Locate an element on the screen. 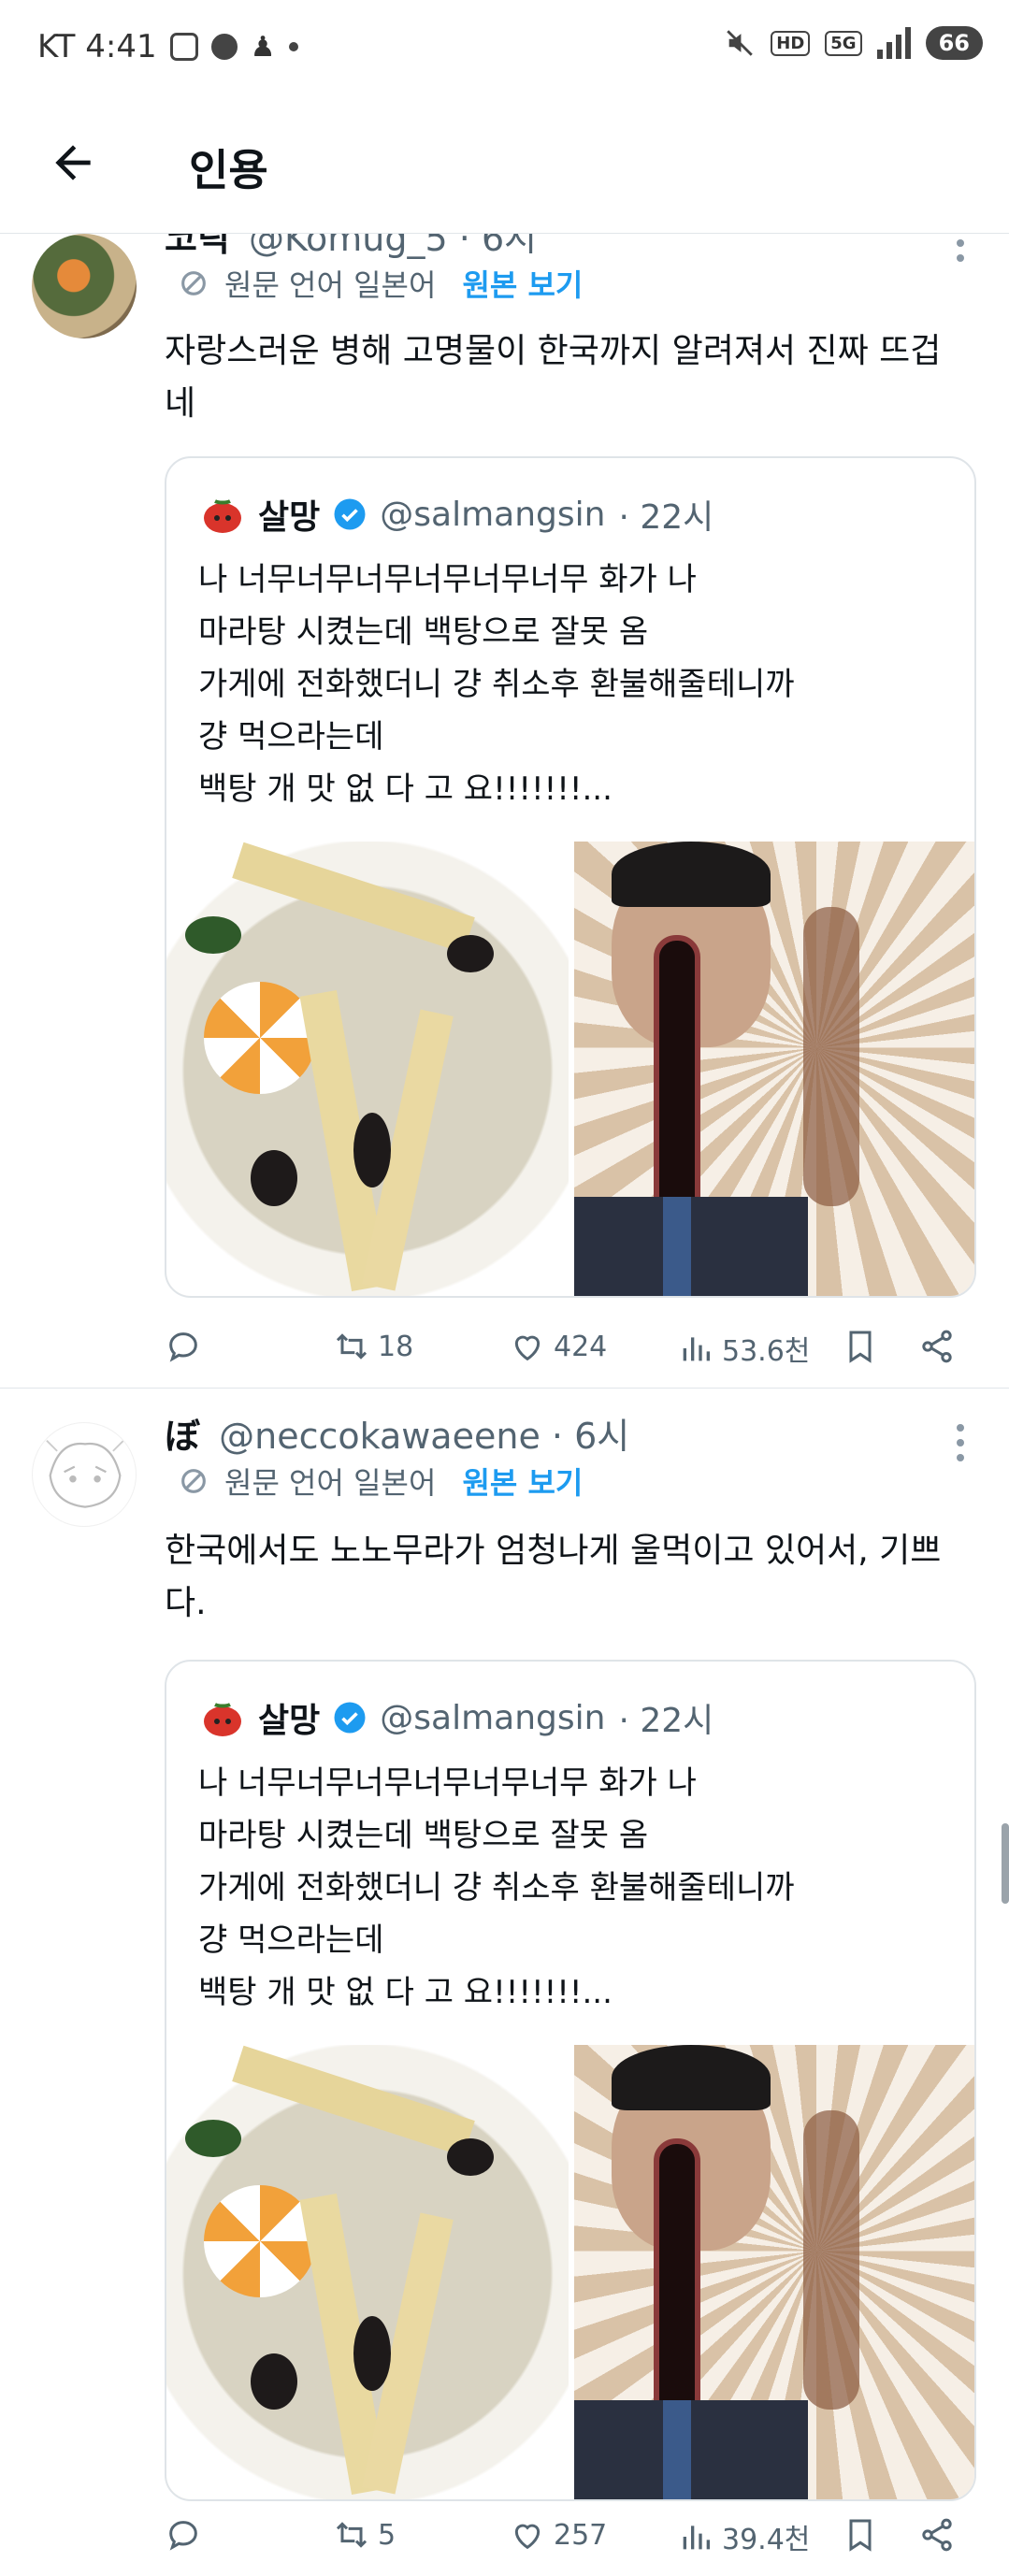 This screenshot has width=1009, height=2576. more-options-icon is located at coordinates (961, 1442).